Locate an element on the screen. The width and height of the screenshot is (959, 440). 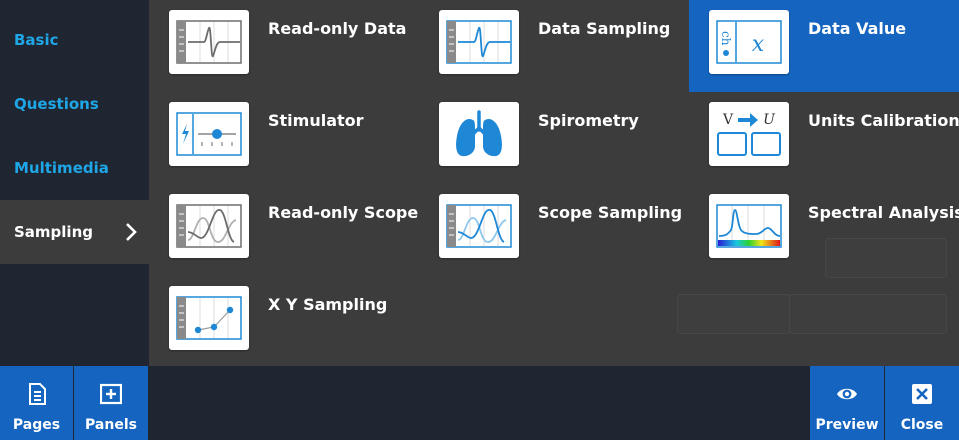
xy-sampling-icon is located at coordinates (209, 318).